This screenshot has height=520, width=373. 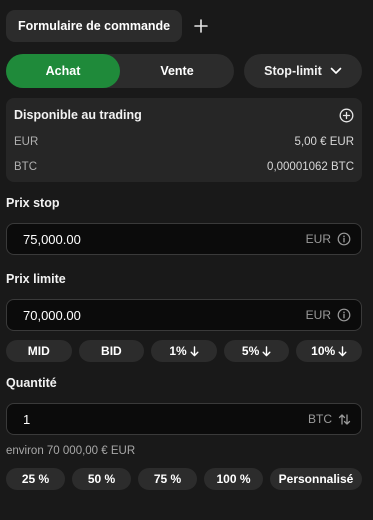 What do you see at coordinates (323, 351) in the screenshot?
I see `chip-label: 10%` at bounding box center [323, 351].